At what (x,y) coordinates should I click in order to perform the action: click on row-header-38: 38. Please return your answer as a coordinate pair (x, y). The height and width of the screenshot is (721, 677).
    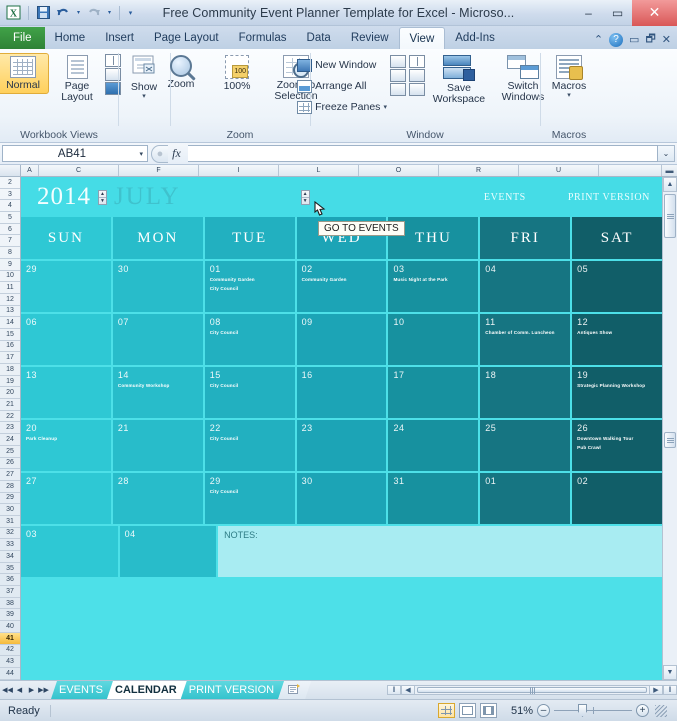
    Looking at the image, I should click on (10, 604).